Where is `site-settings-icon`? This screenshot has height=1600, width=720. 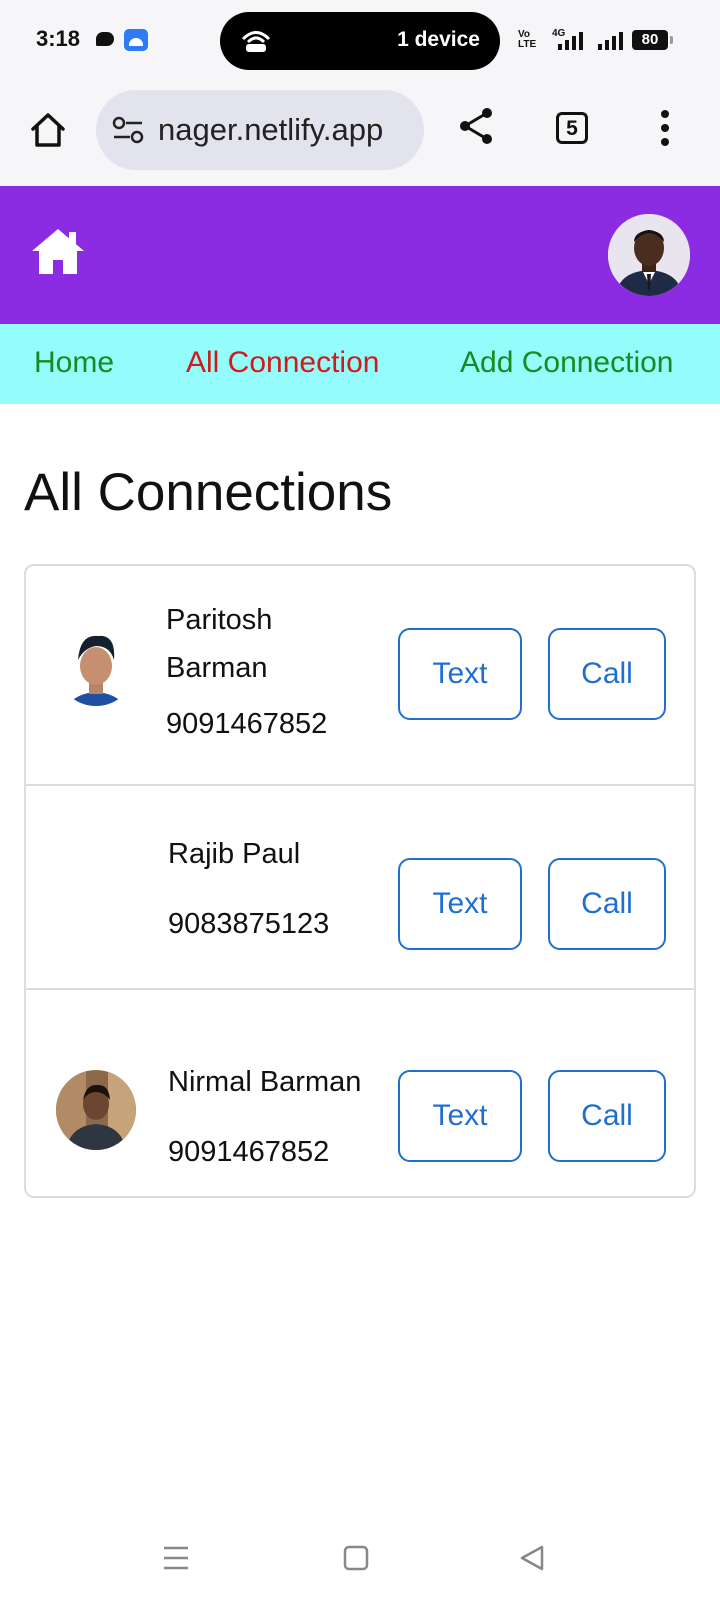 site-settings-icon is located at coordinates (128, 130).